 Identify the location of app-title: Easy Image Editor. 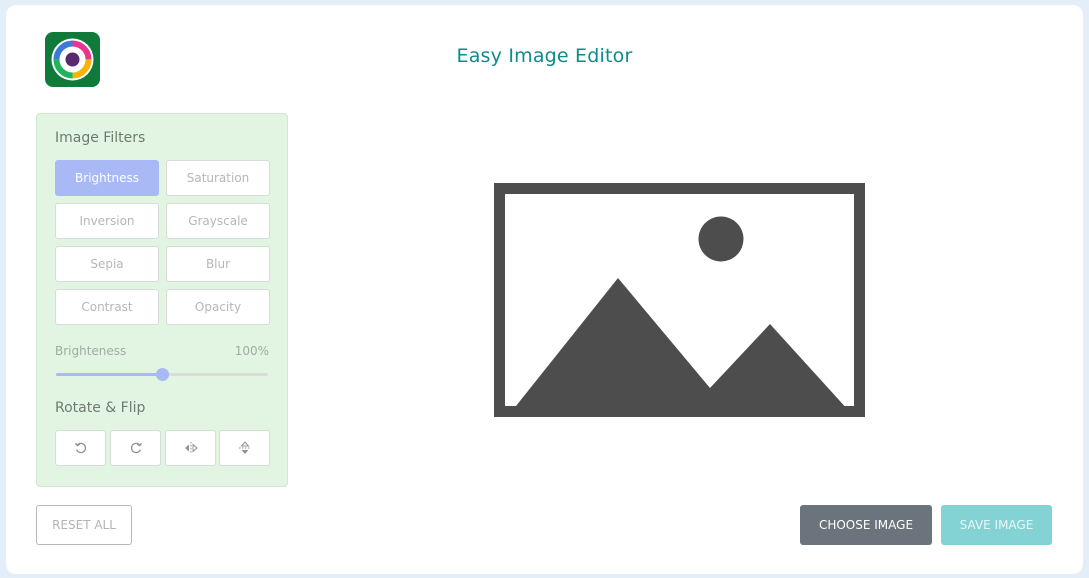
(544, 56).